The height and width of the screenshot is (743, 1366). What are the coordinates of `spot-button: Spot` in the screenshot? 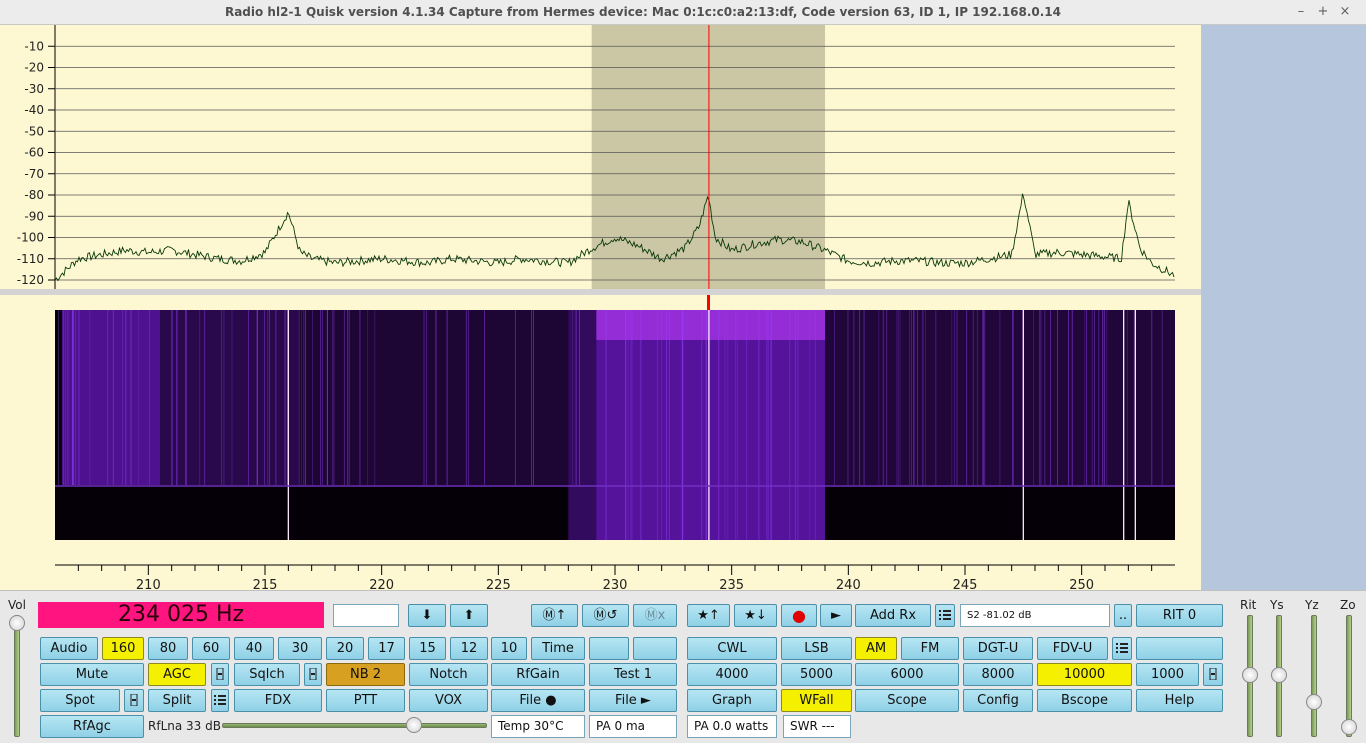 It's located at (80, 700).